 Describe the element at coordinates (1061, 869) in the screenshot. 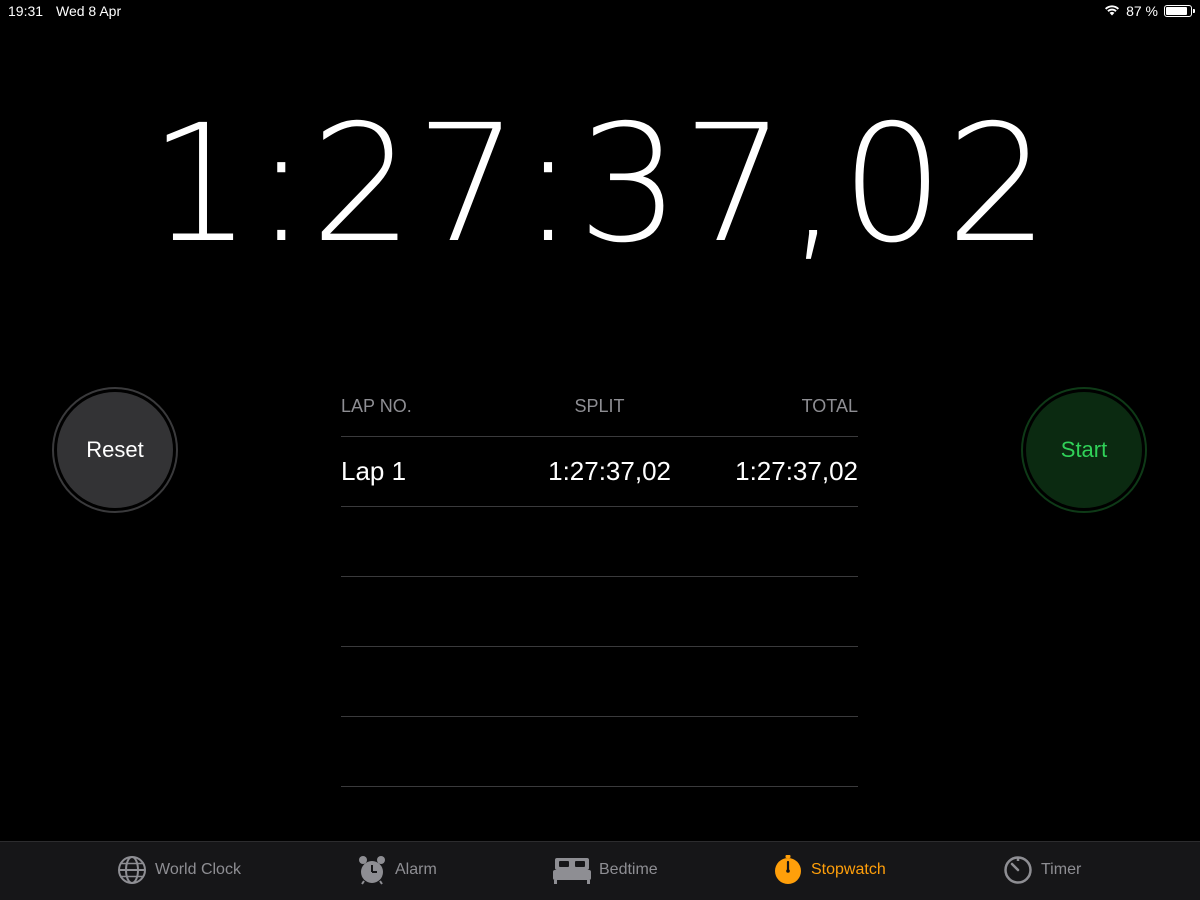

I see `tab-label: Timer` at that location.